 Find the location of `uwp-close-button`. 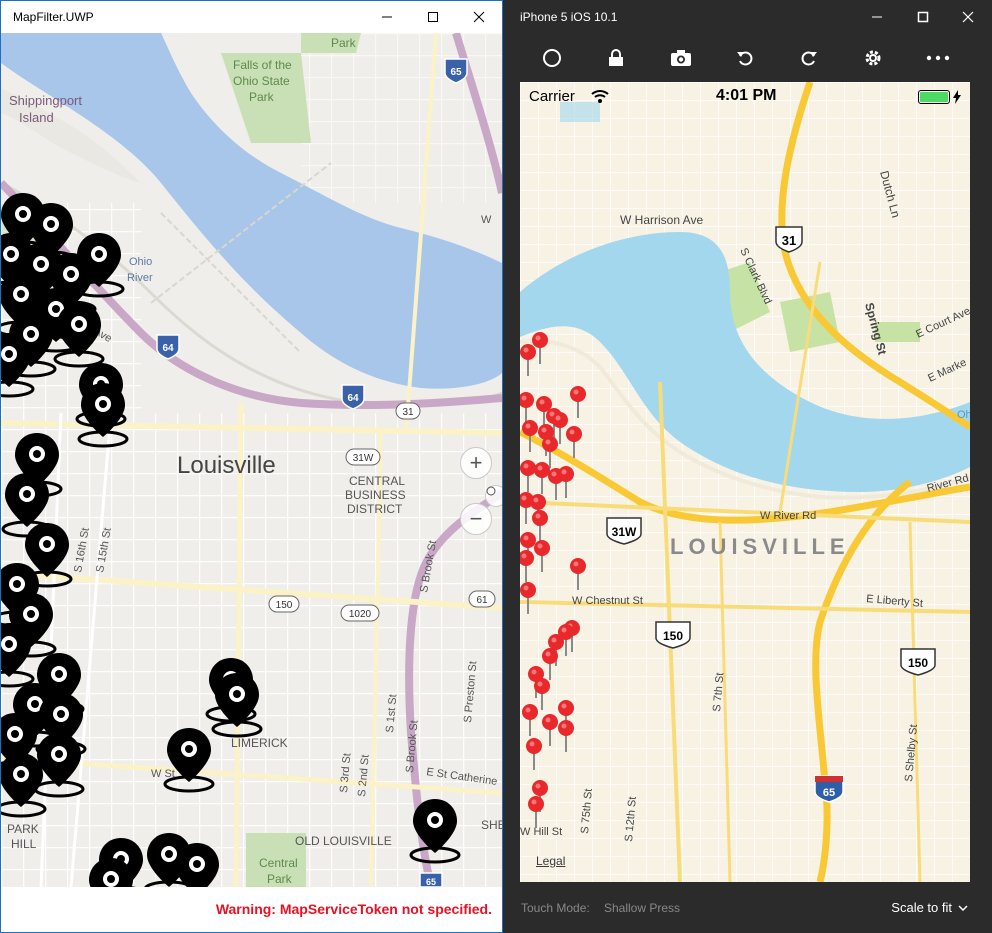

uwp-close-button is located at coordinates (479, 17).